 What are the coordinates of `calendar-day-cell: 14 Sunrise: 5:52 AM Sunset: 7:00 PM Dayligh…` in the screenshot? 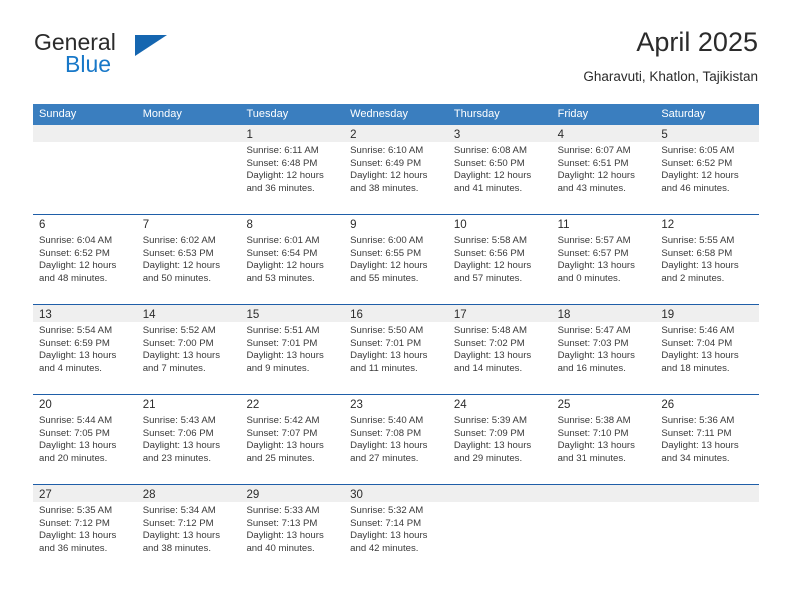 It's located at (188, 349).